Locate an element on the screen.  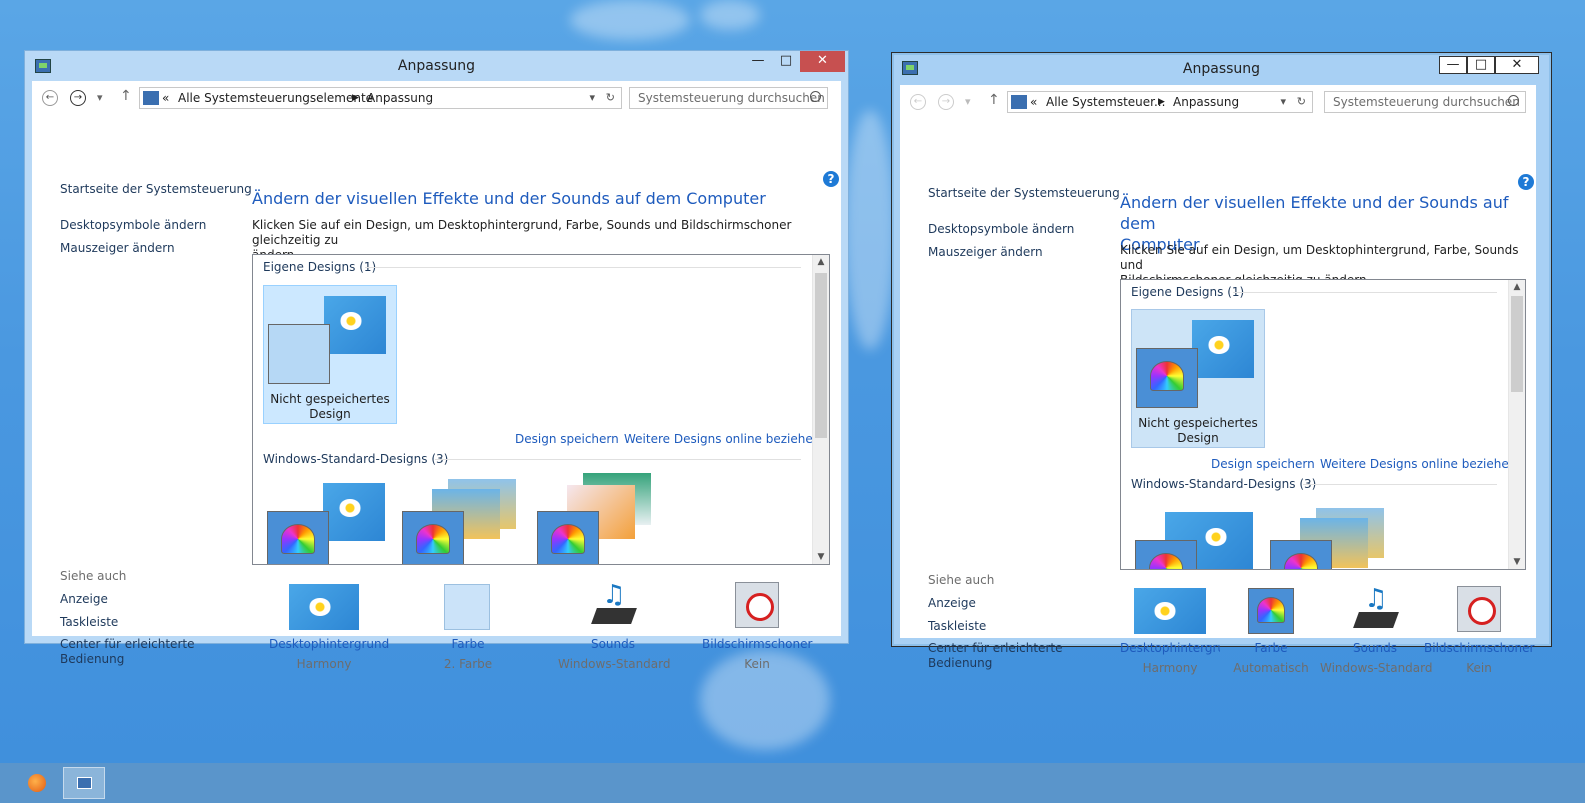
tile-label: Nicht gespeichertes Design is located at coordinates (330, 407).